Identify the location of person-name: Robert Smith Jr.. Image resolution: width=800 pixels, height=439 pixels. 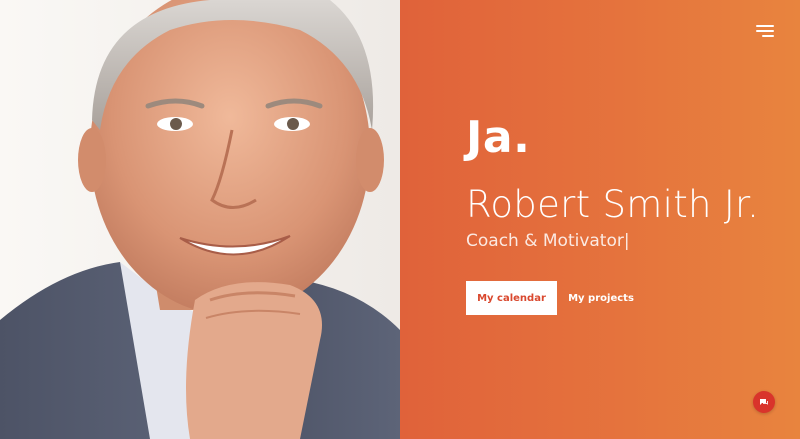
(613, 204).